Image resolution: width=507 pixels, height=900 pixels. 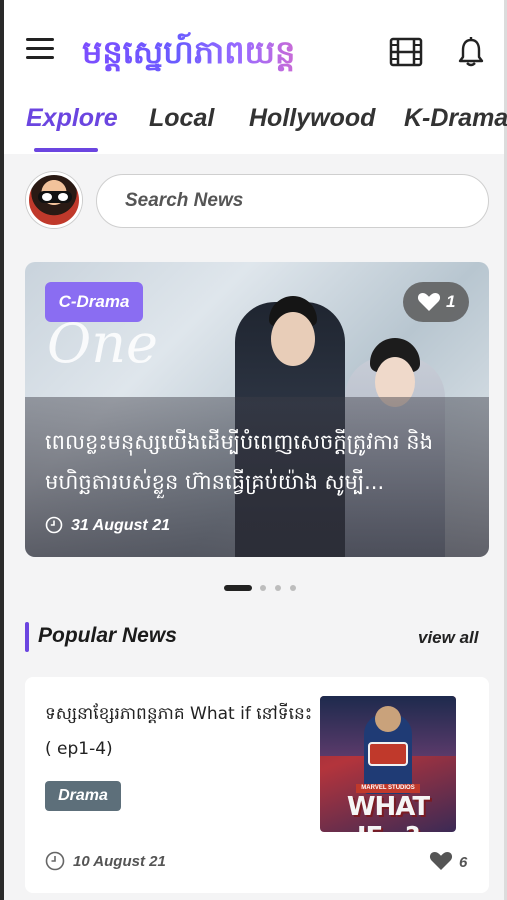 I want to click on category-tag: C-Drama, so click(x=94, y=302).